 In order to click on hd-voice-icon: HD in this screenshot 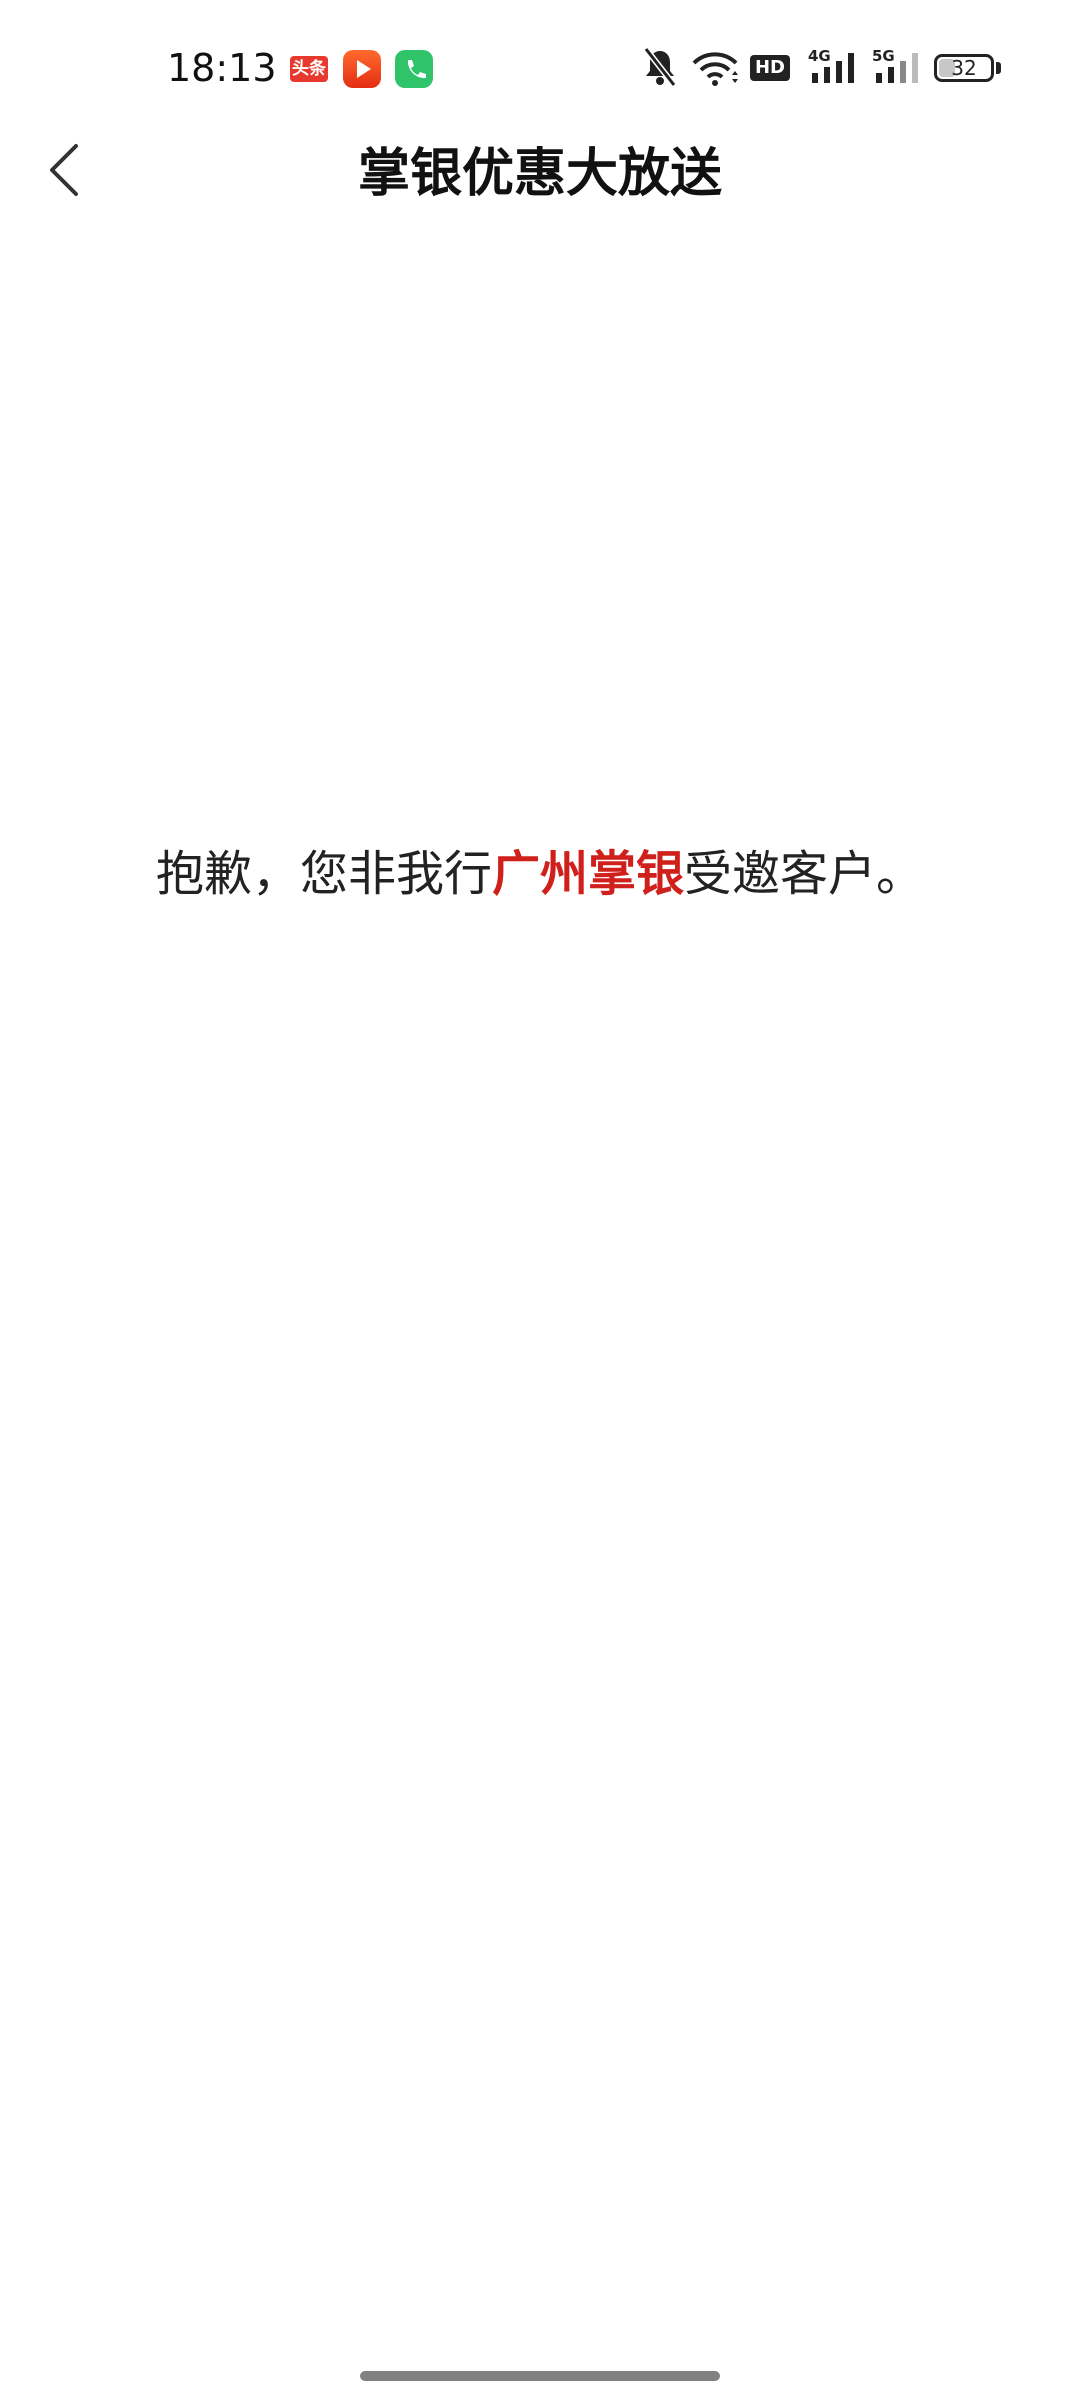, I will do `click(773, 68)`.